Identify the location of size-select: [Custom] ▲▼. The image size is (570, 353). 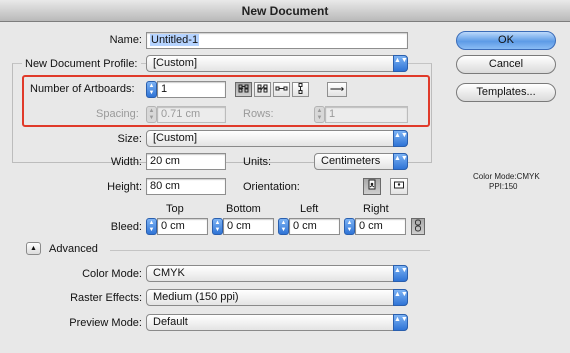
(277, 138).